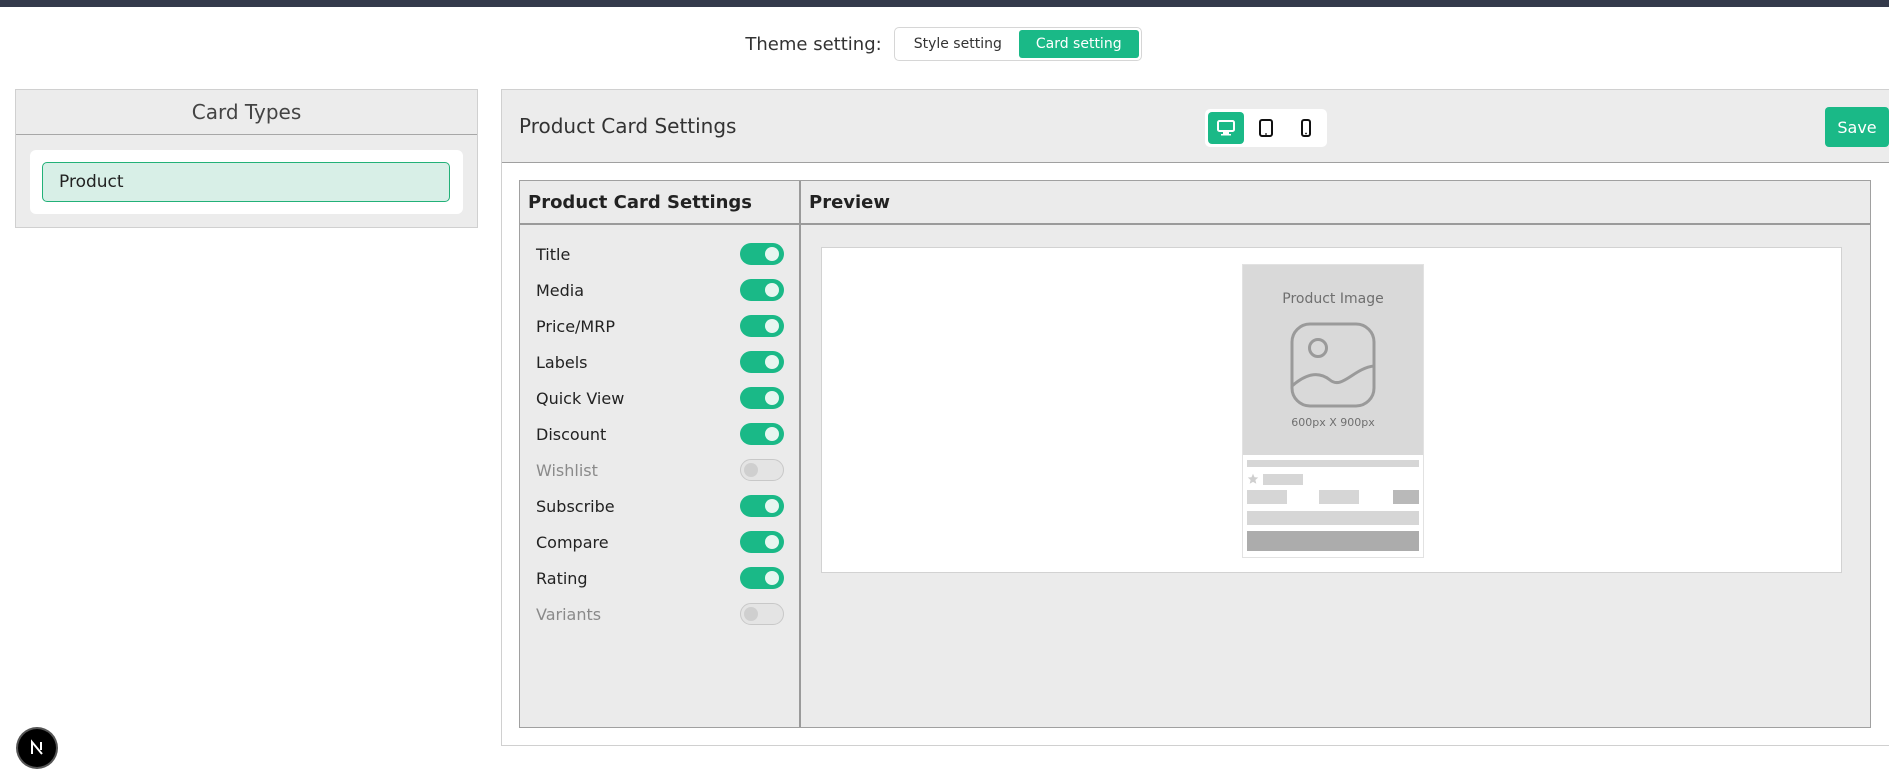 The image size is (1889, 773). I want to click on toggle-label: Price/MRP, so click(575, 326).